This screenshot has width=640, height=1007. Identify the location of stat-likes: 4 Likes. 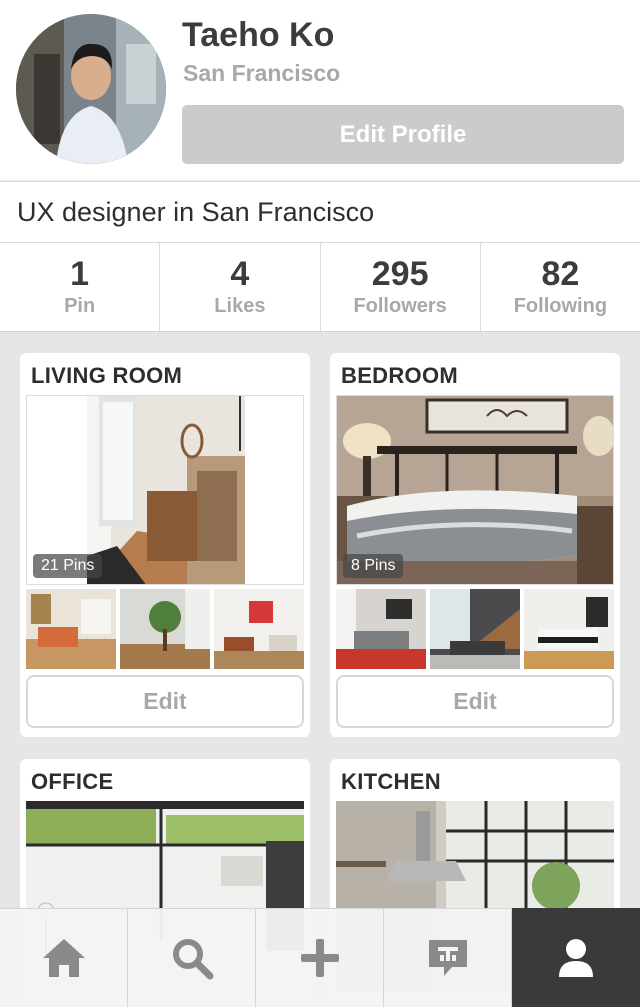
(240, 287).